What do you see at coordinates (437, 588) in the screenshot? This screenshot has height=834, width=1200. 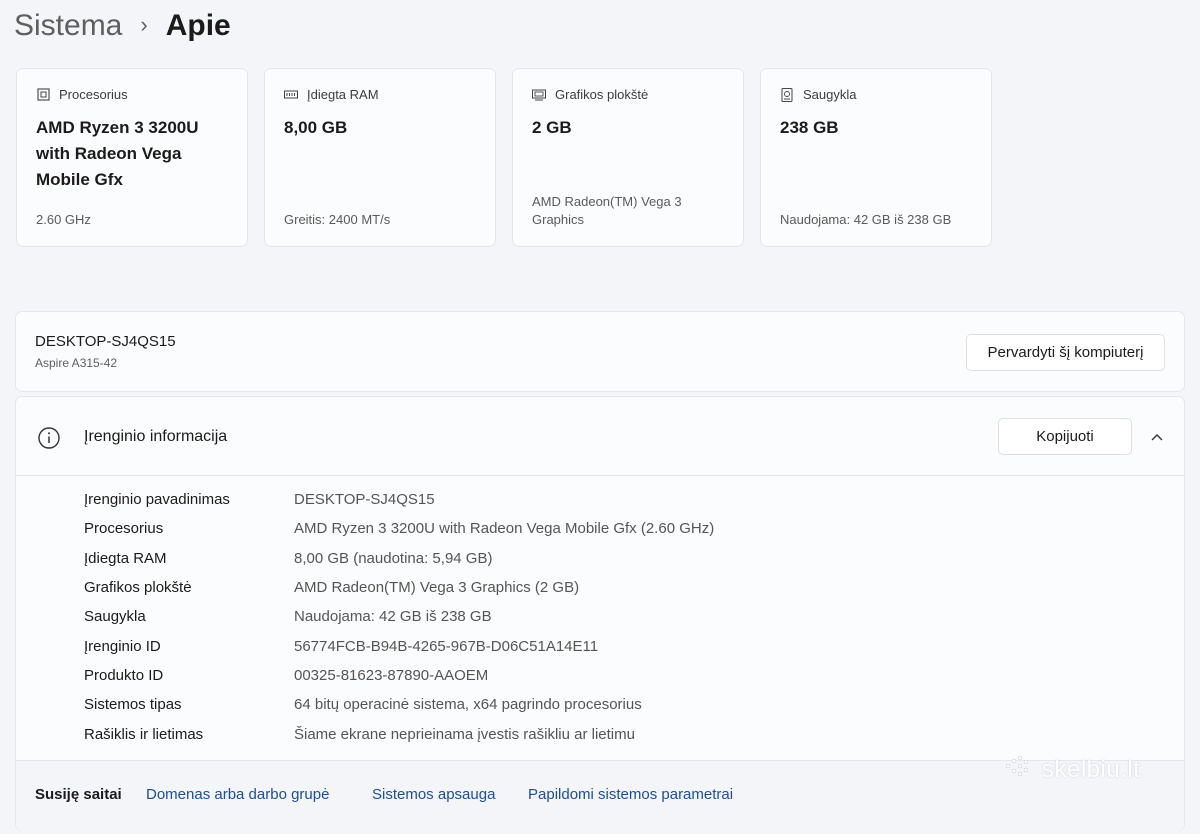 I see `spec-value: AMD Radeon(TM) Vega 3 Graphics (2 GB)` at bounding box center [437, 588].